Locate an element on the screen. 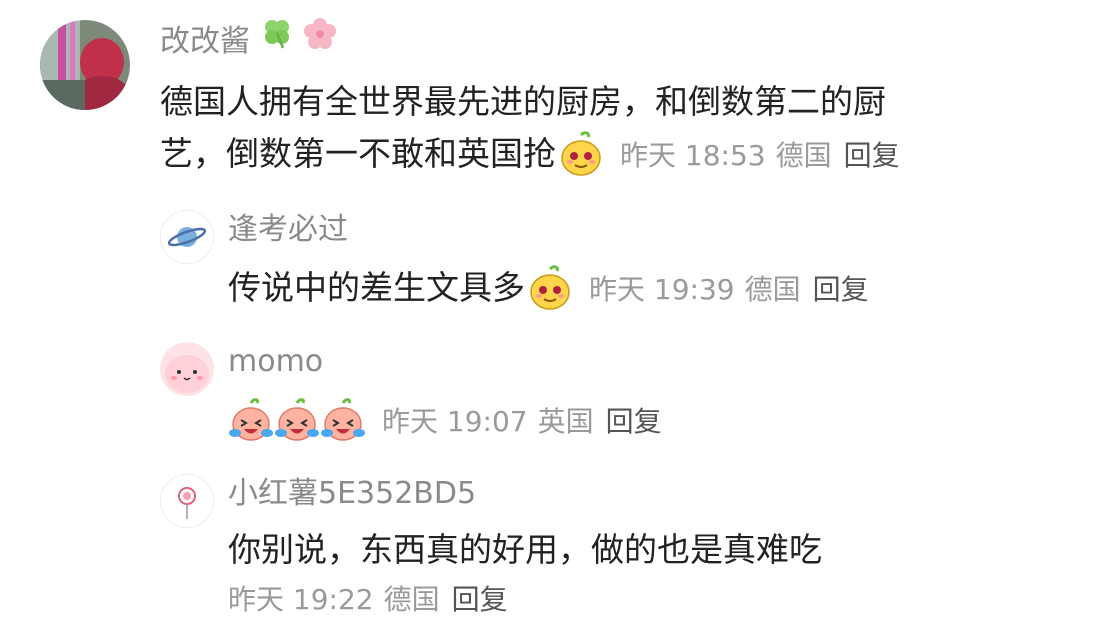  comment-1-username-row: 改改酱 is located at coordinates (248, 41).